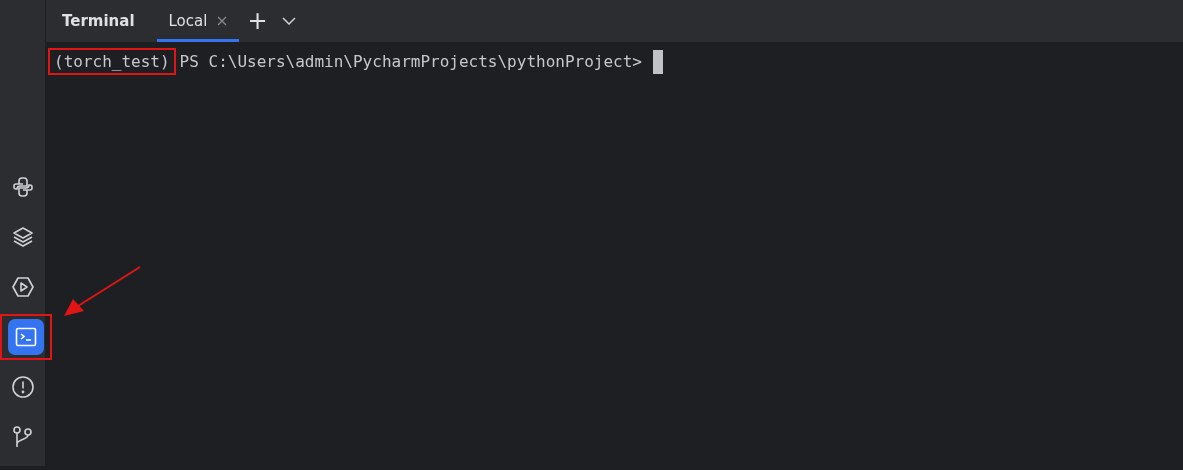 This screenshot has width=1183, height=470. What do you see at coordinates (22, 437) in the screenshot?
I see `branch-icon` at bounding box center [22, 437].